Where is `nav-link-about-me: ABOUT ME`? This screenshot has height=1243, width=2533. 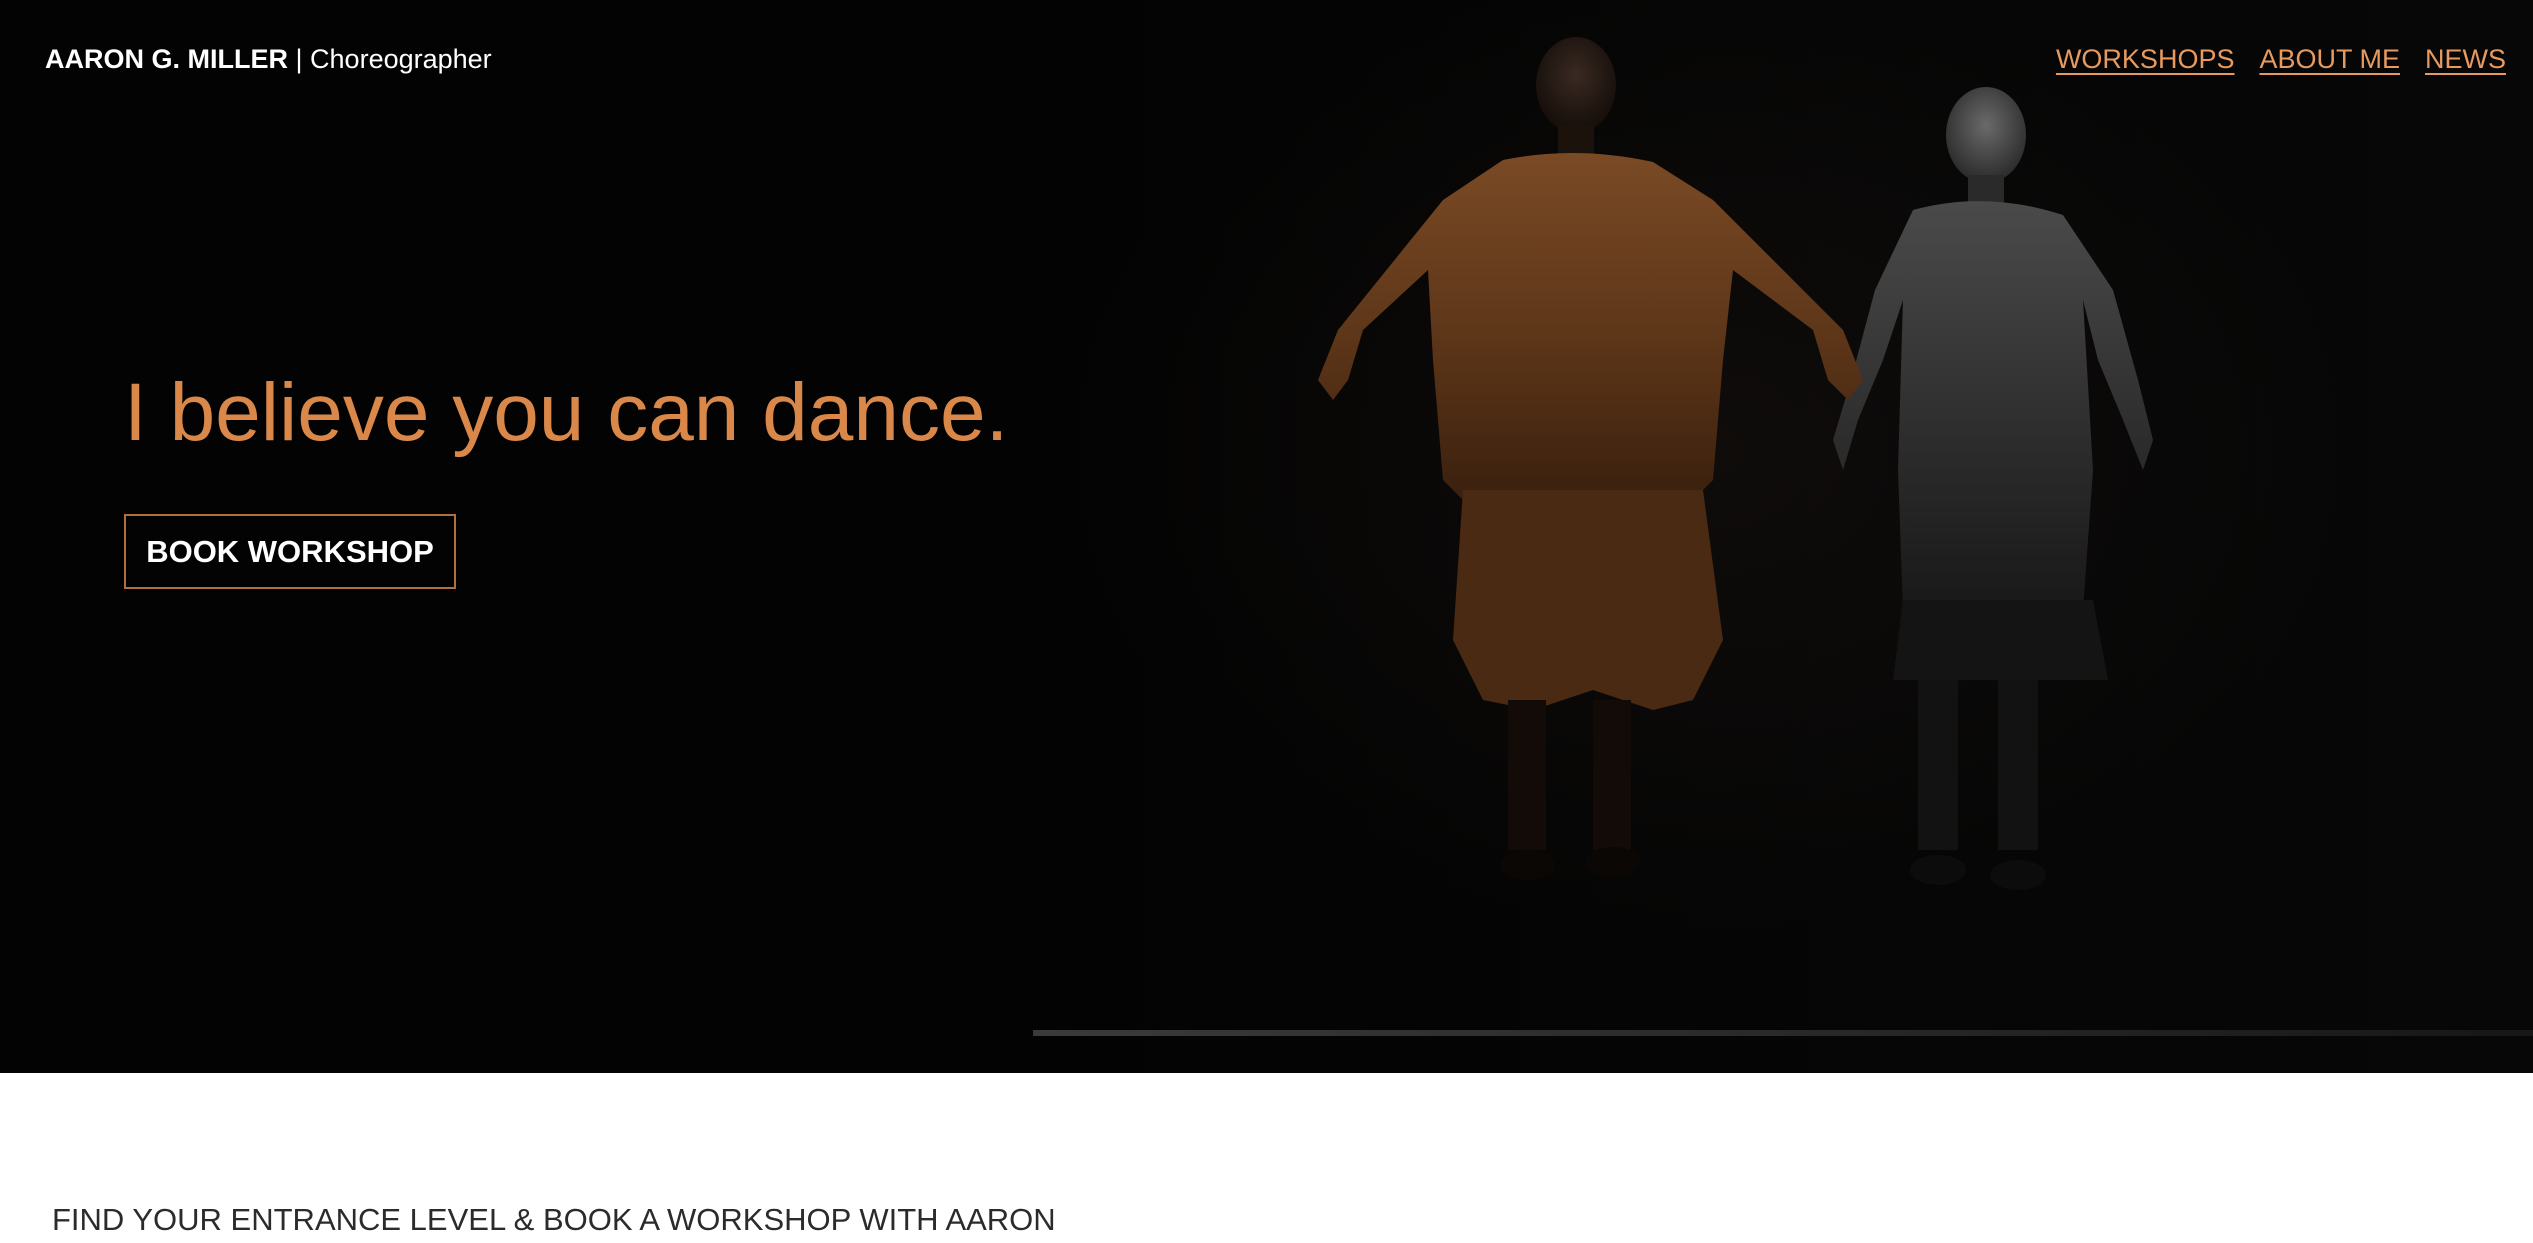
nav-link-about-me: ABOUT ME is located at coordinates (2329, 59).